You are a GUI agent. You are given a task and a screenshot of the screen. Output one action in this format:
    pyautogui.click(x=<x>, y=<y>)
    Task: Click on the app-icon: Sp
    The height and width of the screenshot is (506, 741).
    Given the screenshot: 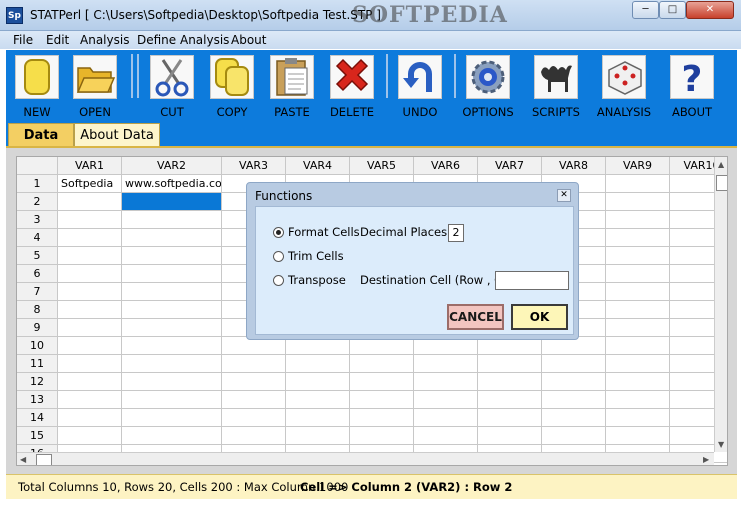 What is the action you would take?
    pyautogui.click(x=14, y=15)
    